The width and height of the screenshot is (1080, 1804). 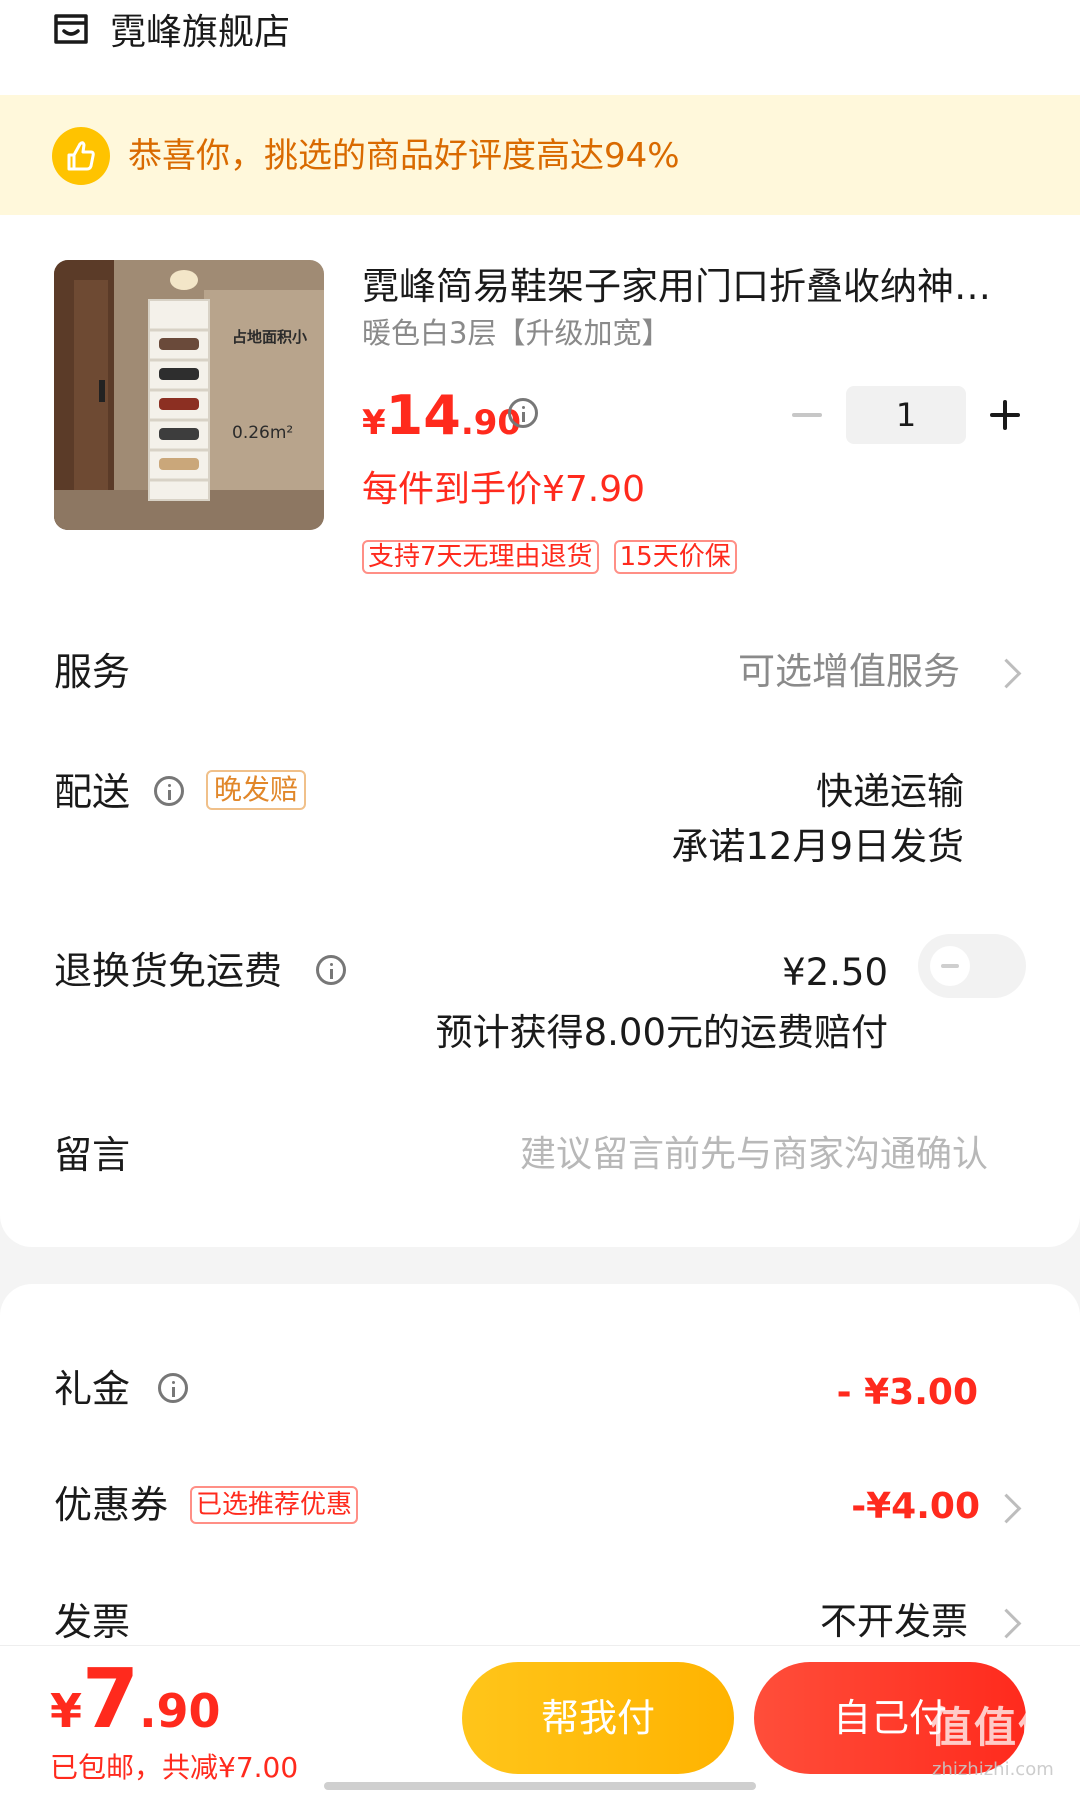 I want to click on total-currency: ¥, so click(x=66, y=1711).